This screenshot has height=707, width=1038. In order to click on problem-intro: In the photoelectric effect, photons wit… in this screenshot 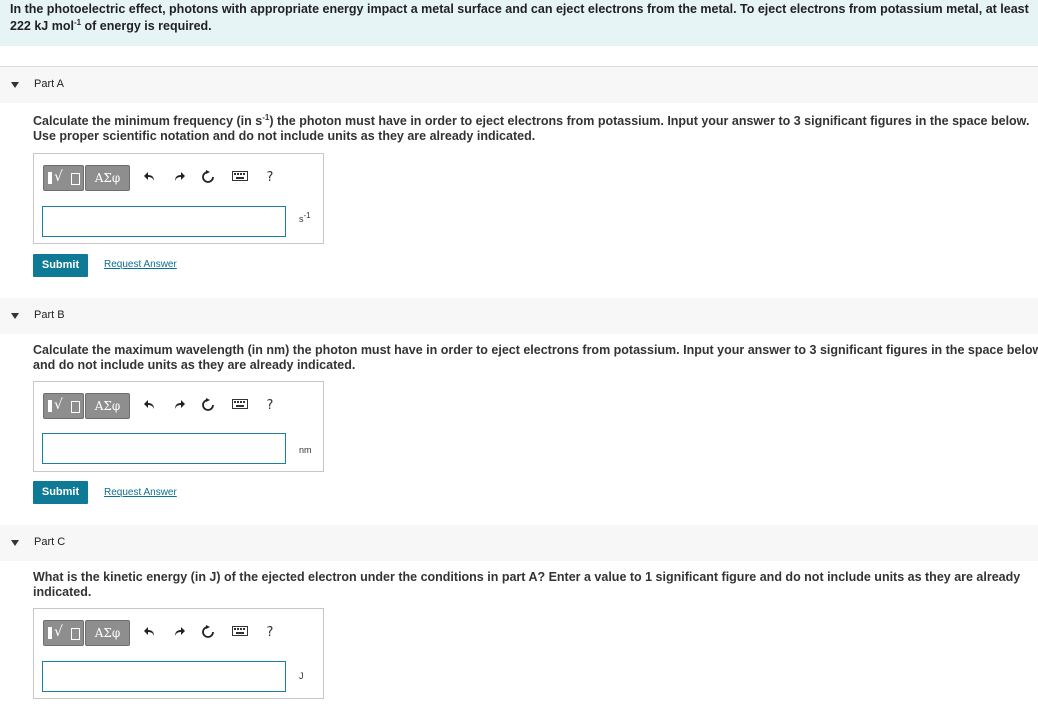, I will do `click(519, 23)`.